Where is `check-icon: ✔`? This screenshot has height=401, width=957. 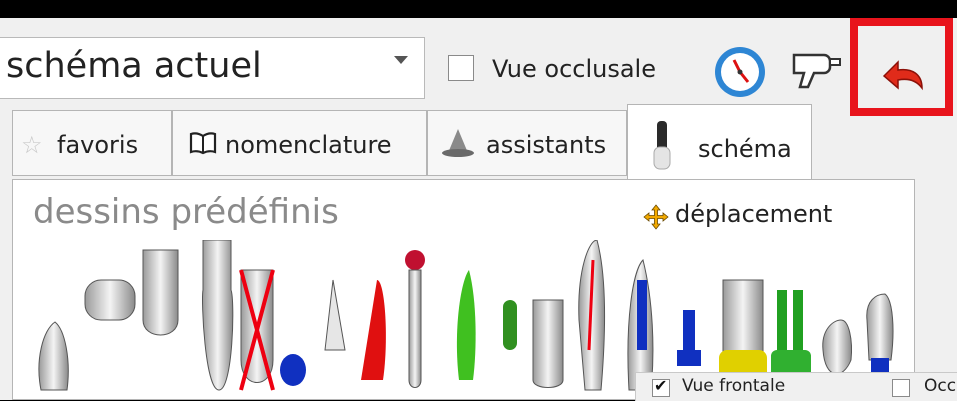 check-icon: ✔ is located at coordinates (661, 385).